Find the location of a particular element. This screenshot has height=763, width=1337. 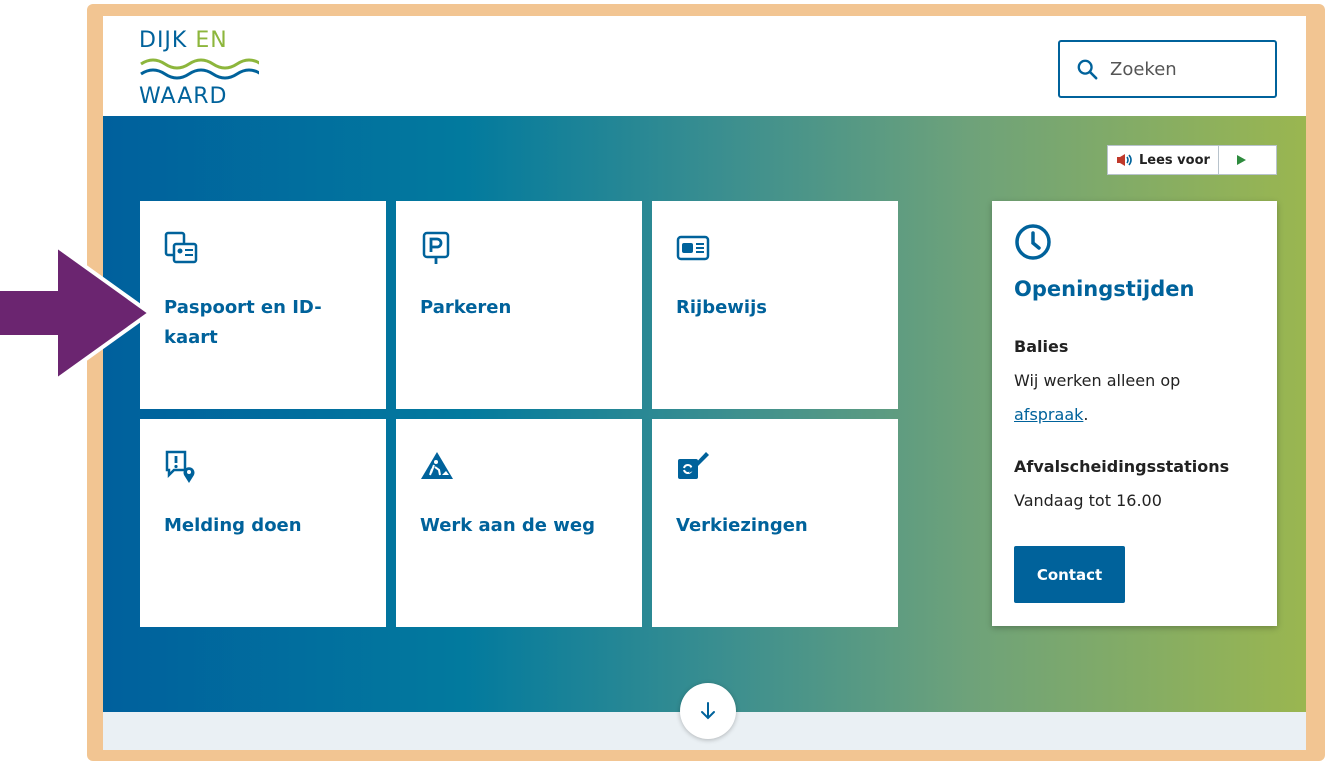

logo-line-top: DIJK EN is located at coordinates (183, 41).